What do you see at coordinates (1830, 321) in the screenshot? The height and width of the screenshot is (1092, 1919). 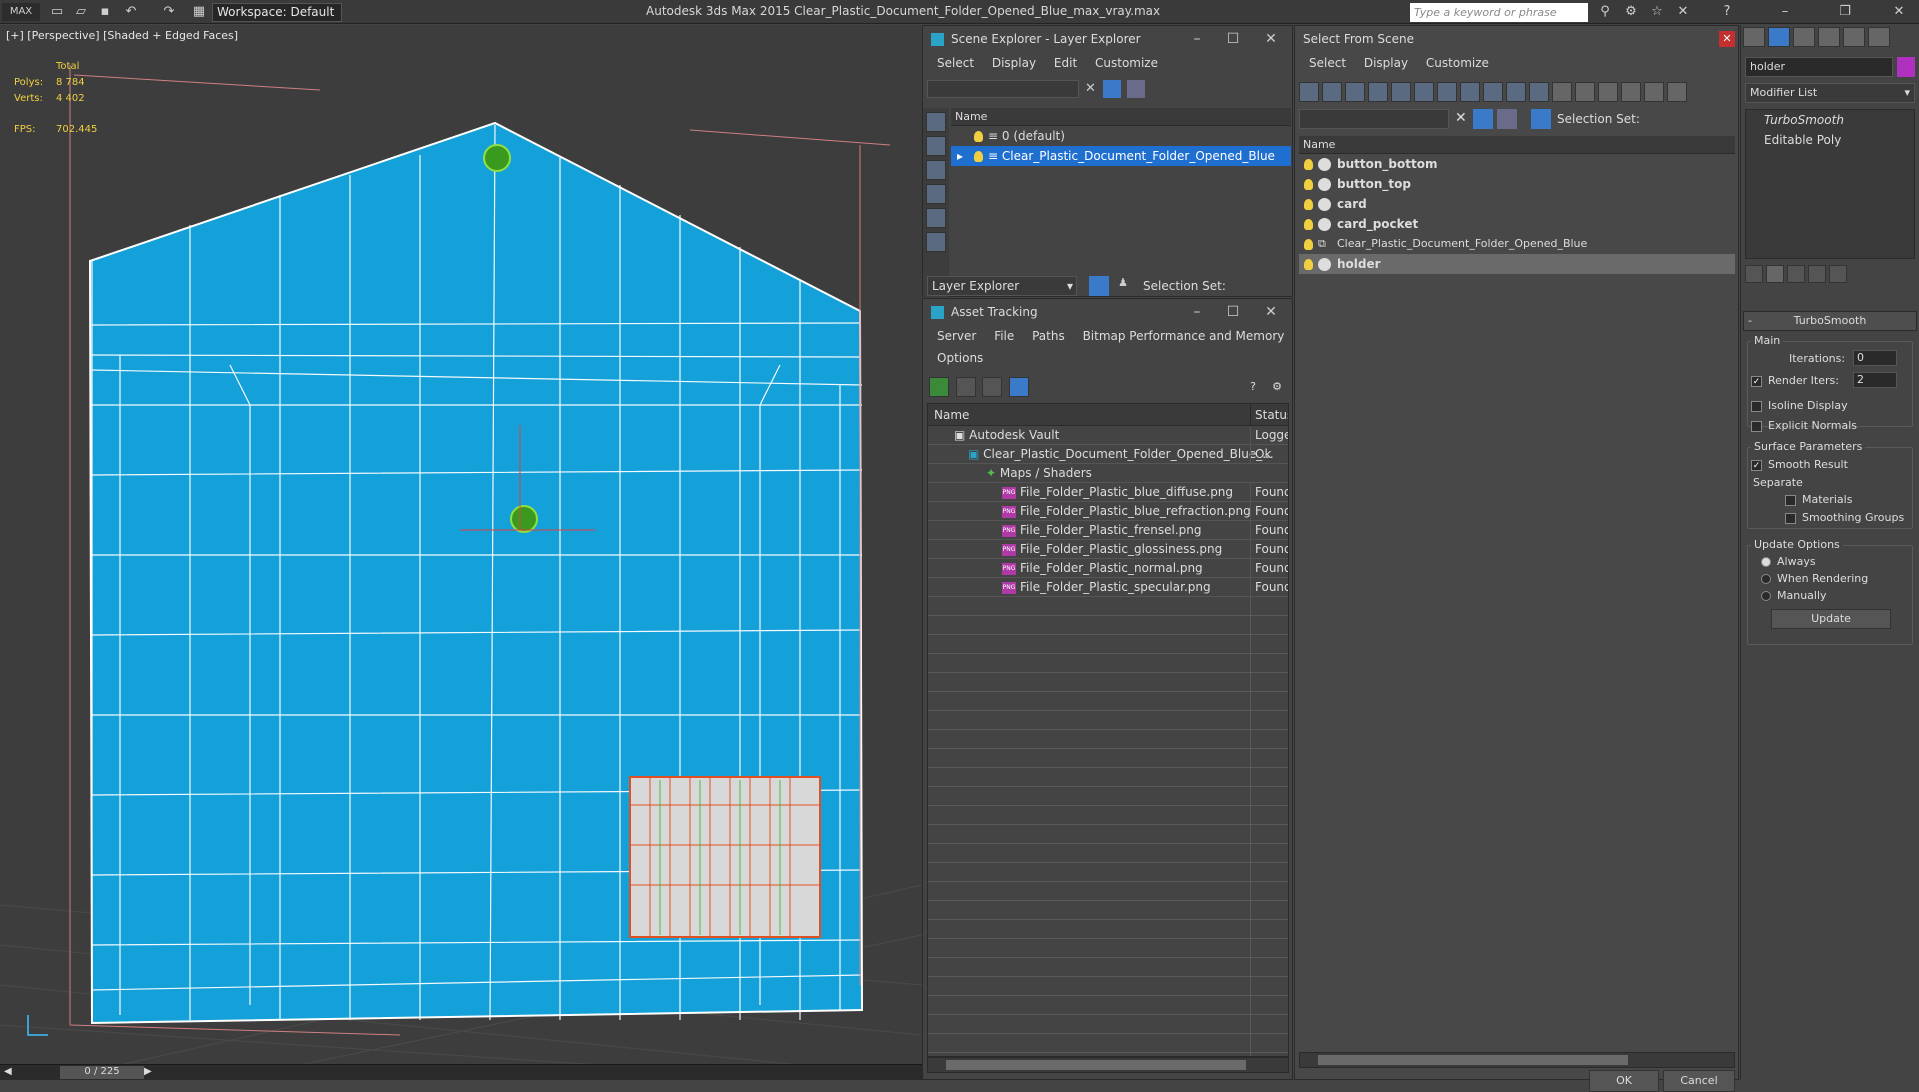 I see `turbosmooth-rollout-header: - TurboSmooth` at bounding box center [1830, 321].